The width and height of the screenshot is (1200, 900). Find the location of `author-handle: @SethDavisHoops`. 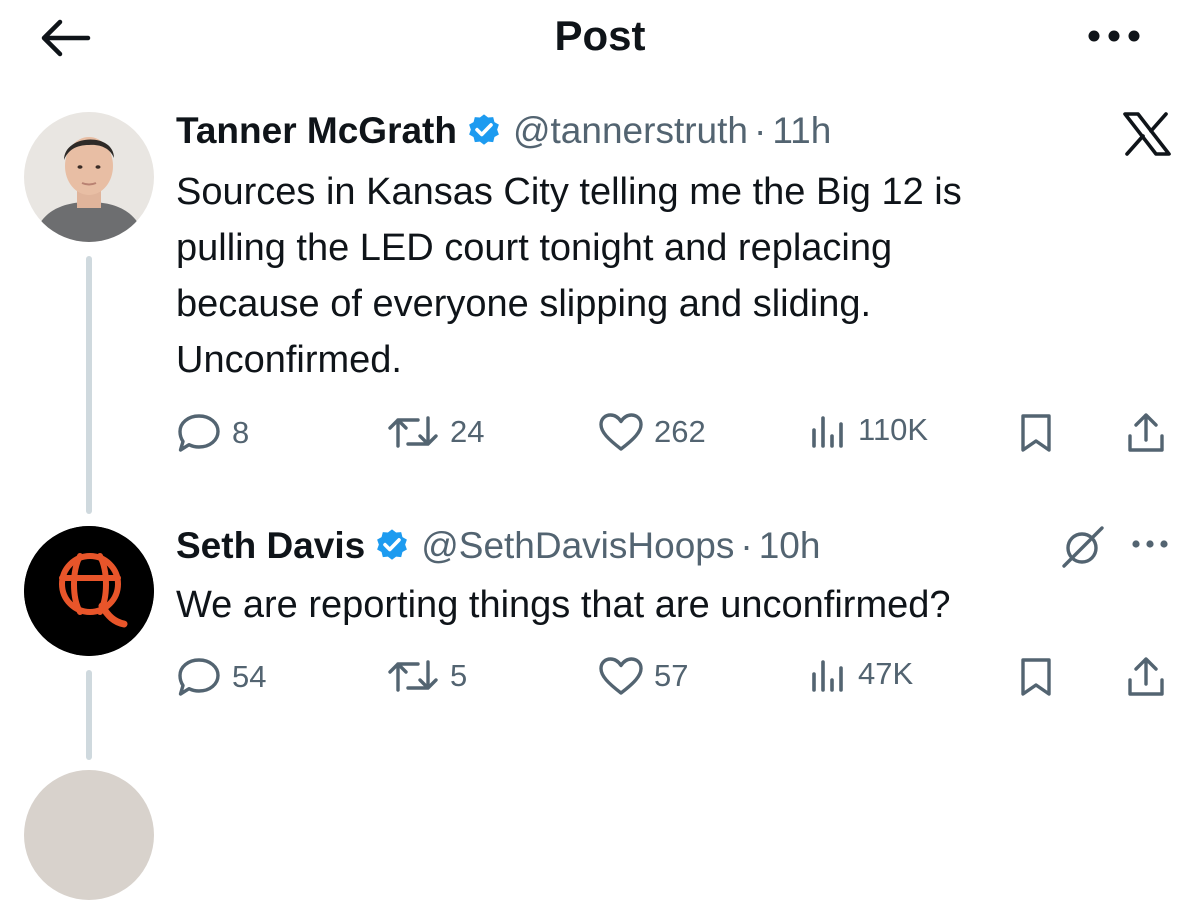

author-handle: @SethDavisHoops is located at coordinates (577, 546).